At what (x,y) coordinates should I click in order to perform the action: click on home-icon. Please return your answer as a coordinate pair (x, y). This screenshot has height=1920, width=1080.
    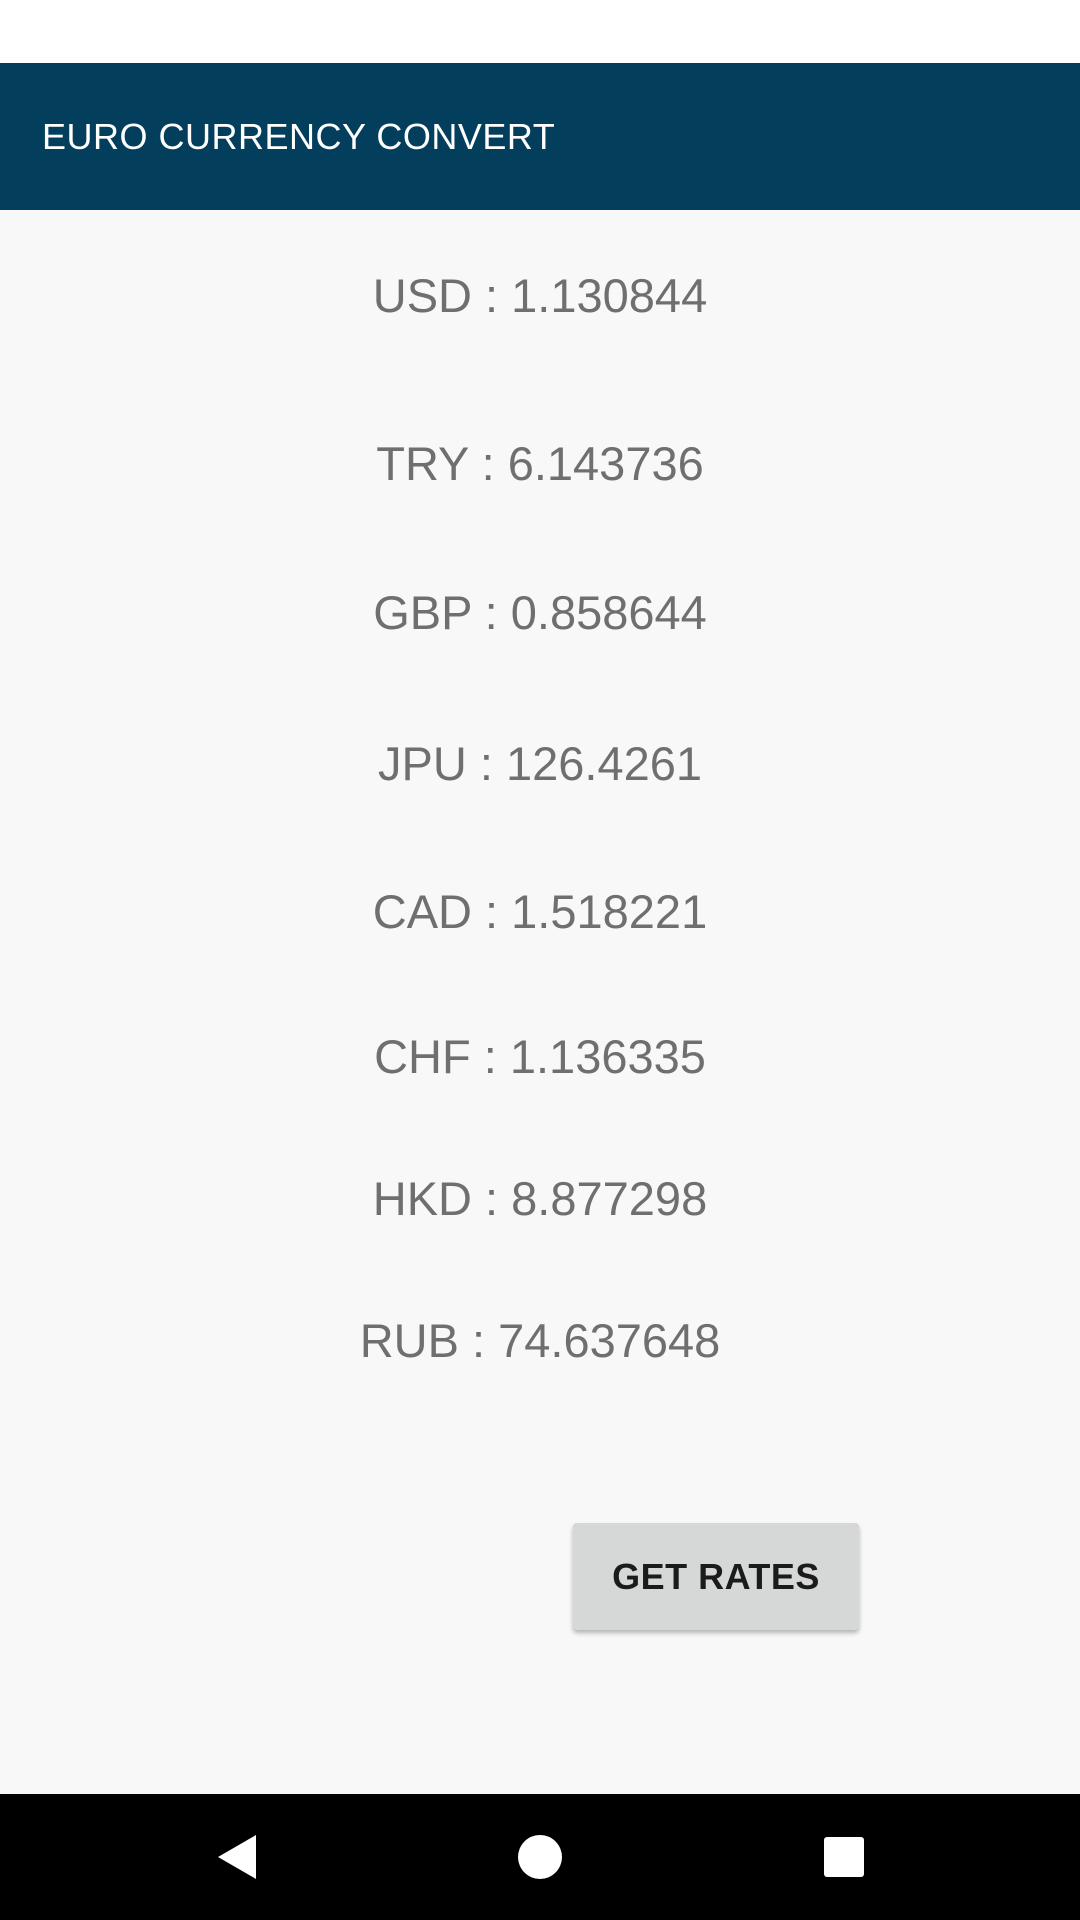
    Looking at the image, I should click on (540, 1857).